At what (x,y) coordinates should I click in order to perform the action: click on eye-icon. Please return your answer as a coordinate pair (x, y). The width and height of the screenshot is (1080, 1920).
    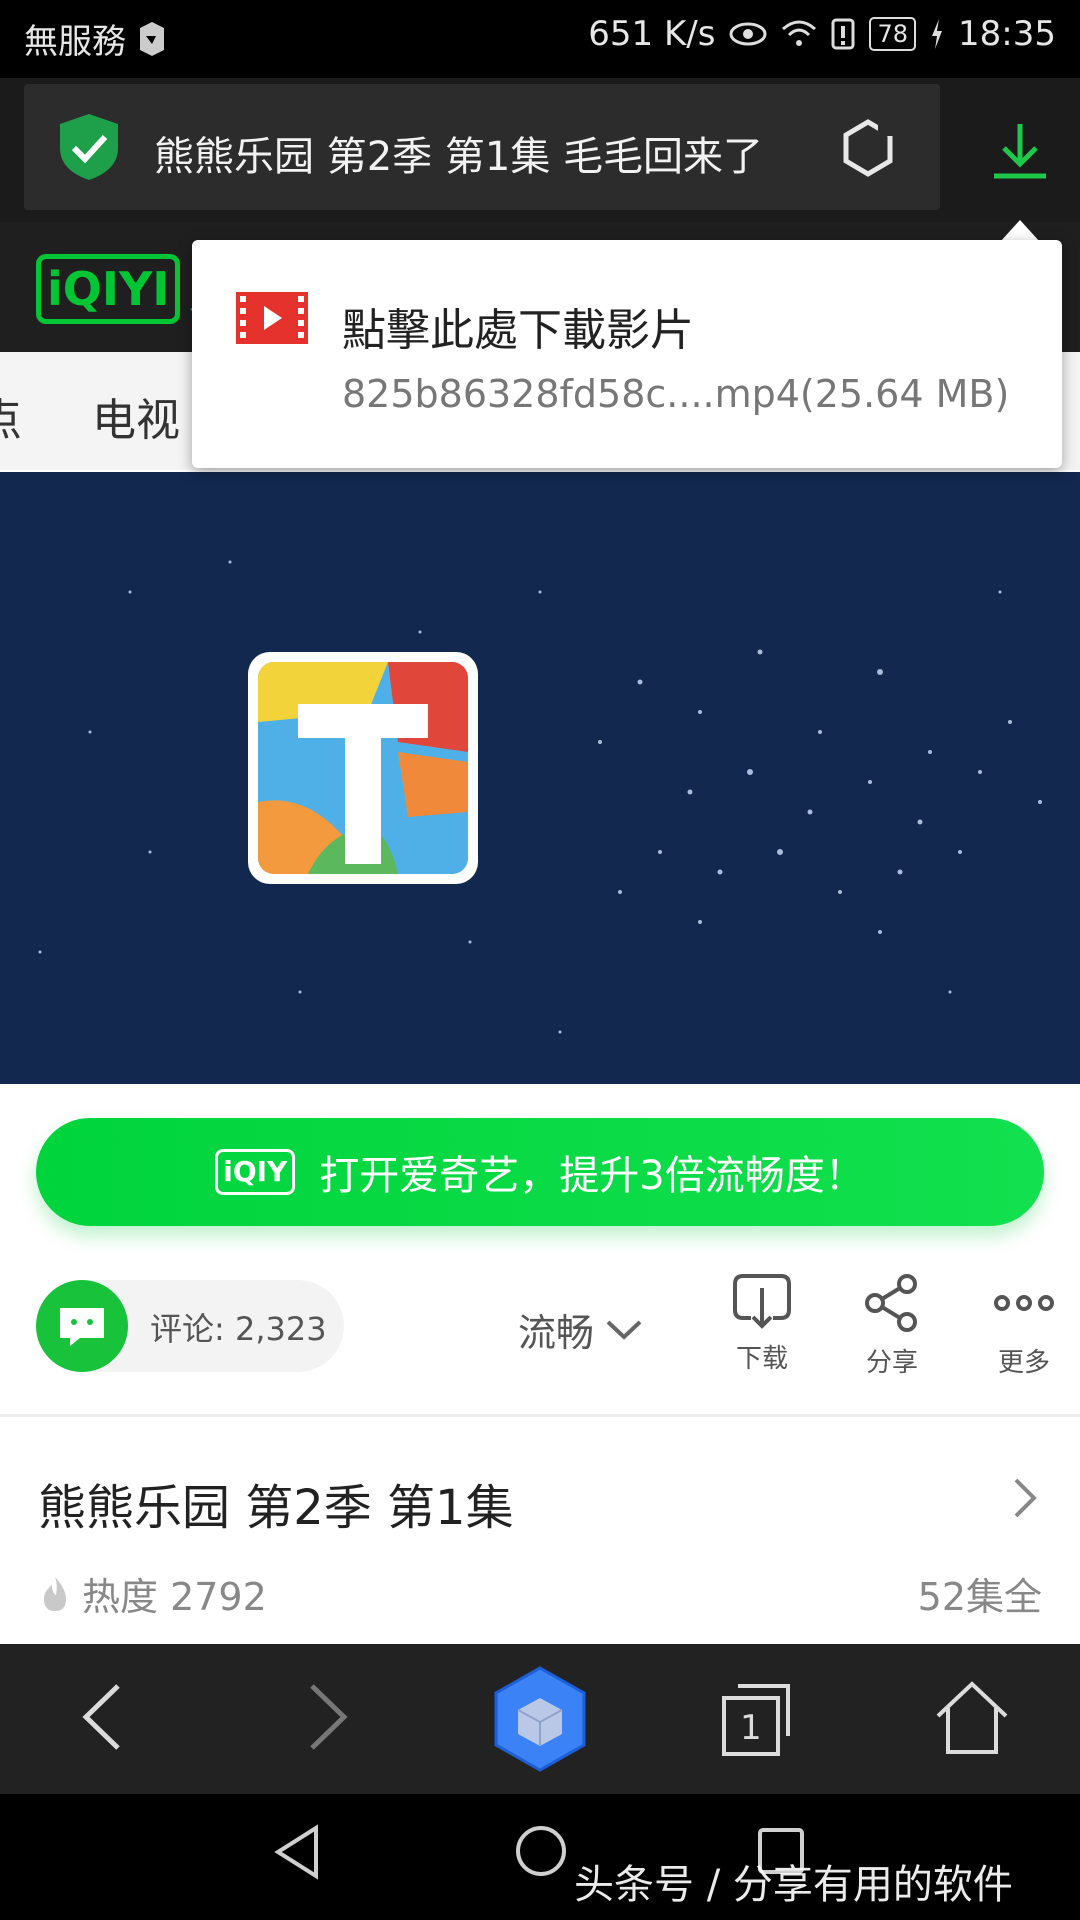
    Looking at the image, I should click on (748, 34).